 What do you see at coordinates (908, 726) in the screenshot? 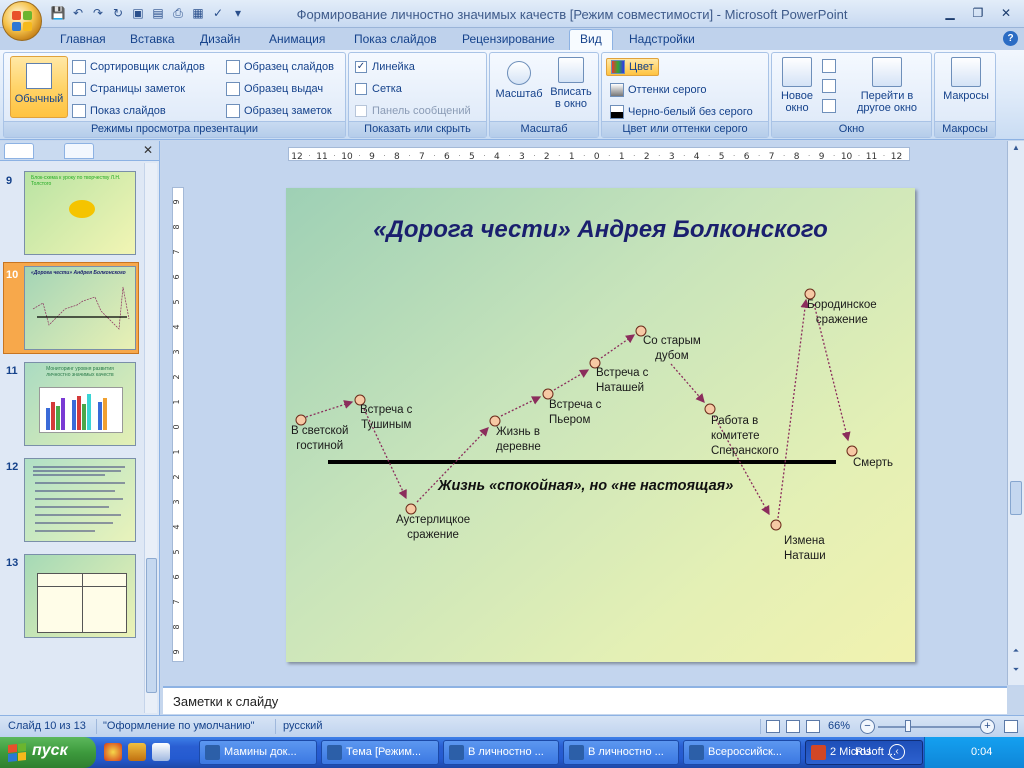
I see `zoom-slider-knob` at bounding box center [908, 726].